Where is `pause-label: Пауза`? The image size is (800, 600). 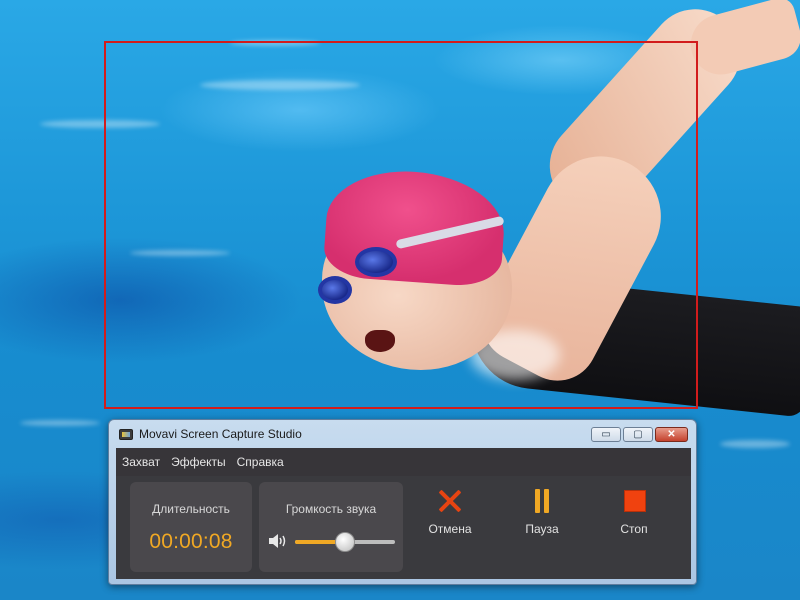
pause-label: Пауза is located at coordinates (542, 529).